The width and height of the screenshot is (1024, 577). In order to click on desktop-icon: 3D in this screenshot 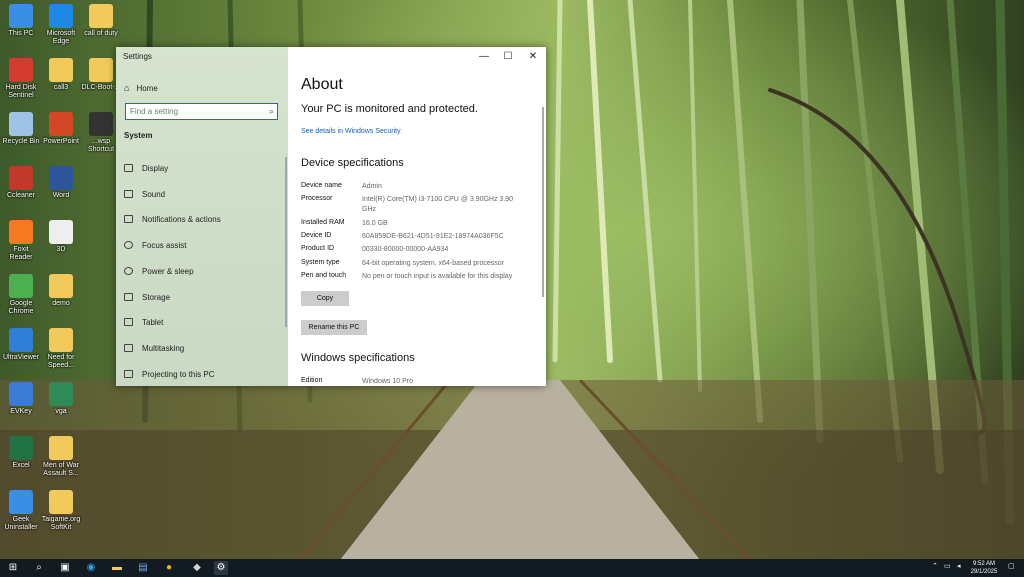, I will do `click(61, 237)`.